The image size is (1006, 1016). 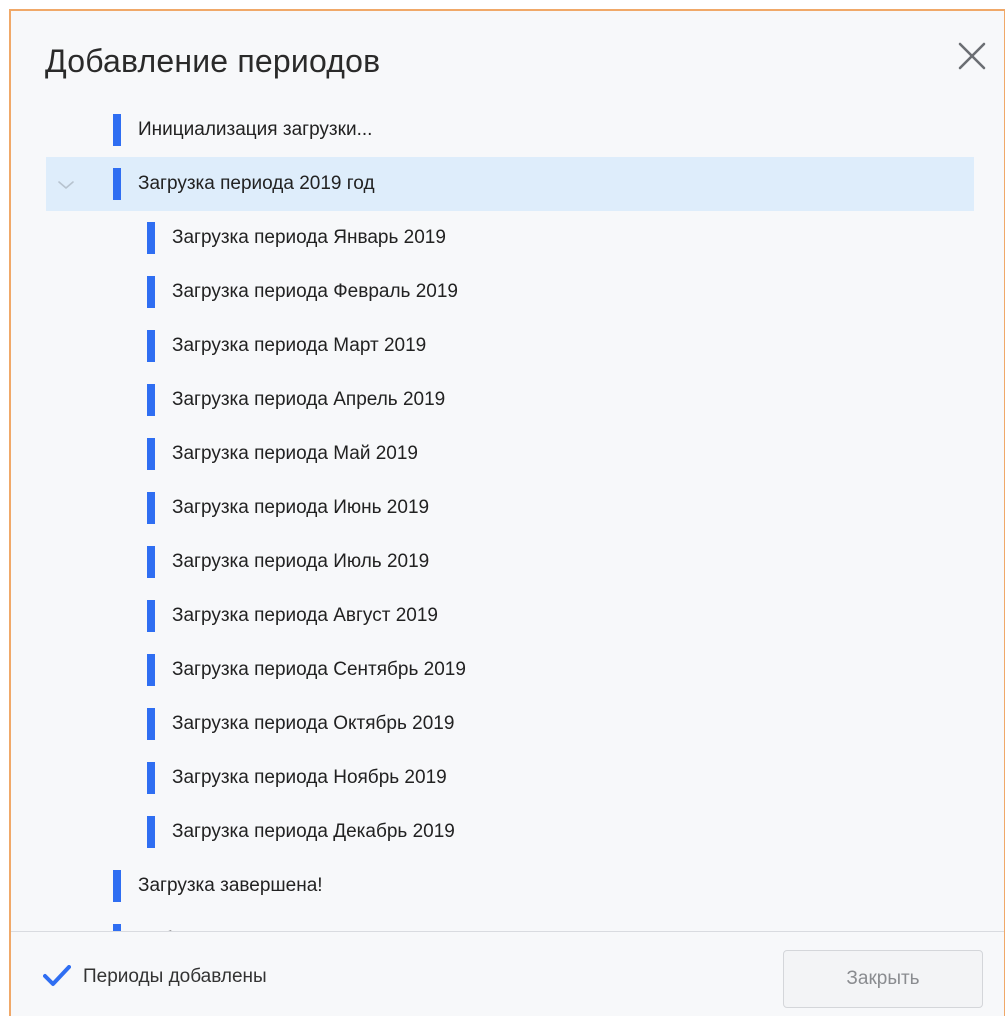 What do you see at coordinates (66, 185) in the screenshot?
I see `chevron-down-icon` at bounding box center [66, 185].